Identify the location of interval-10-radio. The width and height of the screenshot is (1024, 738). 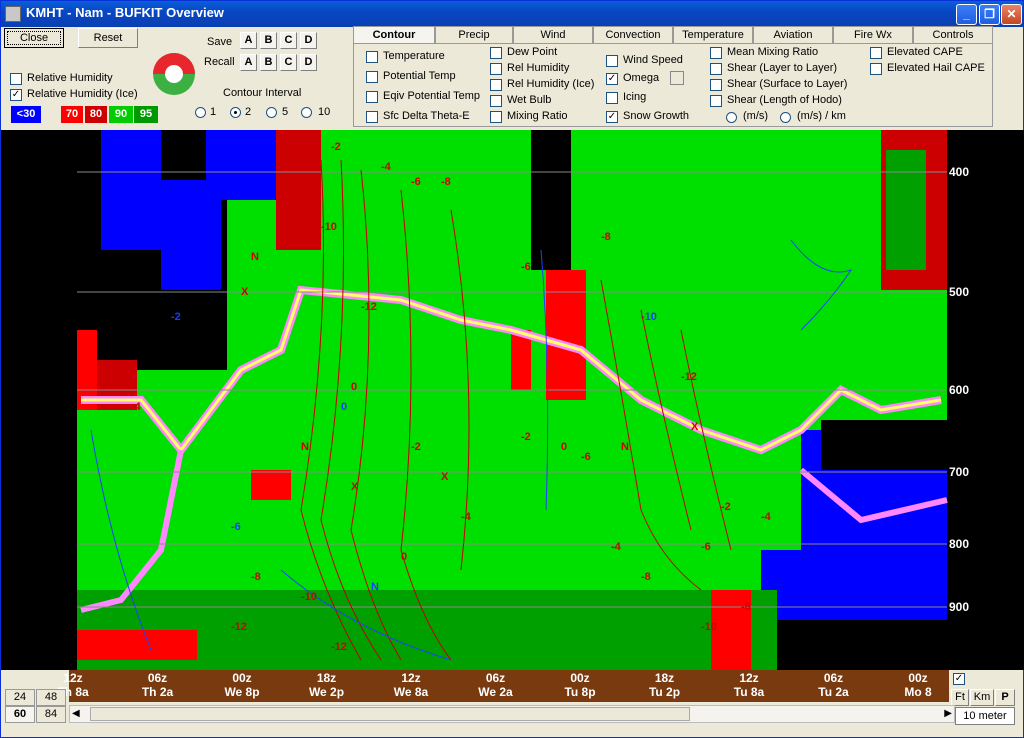
(306, 112).